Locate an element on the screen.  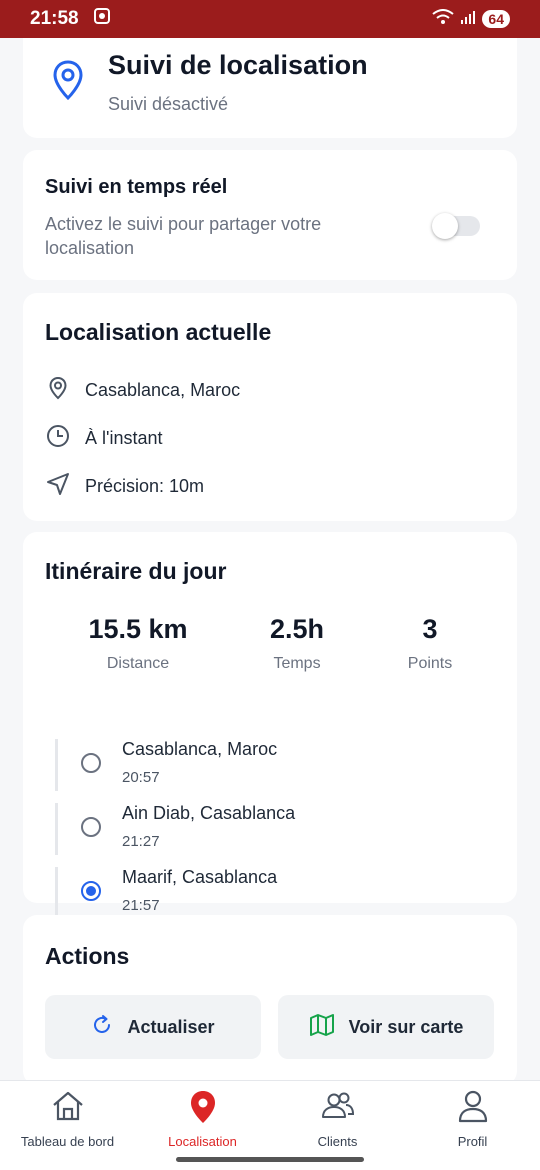
home-indicator is located at coordinates (270, 1159).